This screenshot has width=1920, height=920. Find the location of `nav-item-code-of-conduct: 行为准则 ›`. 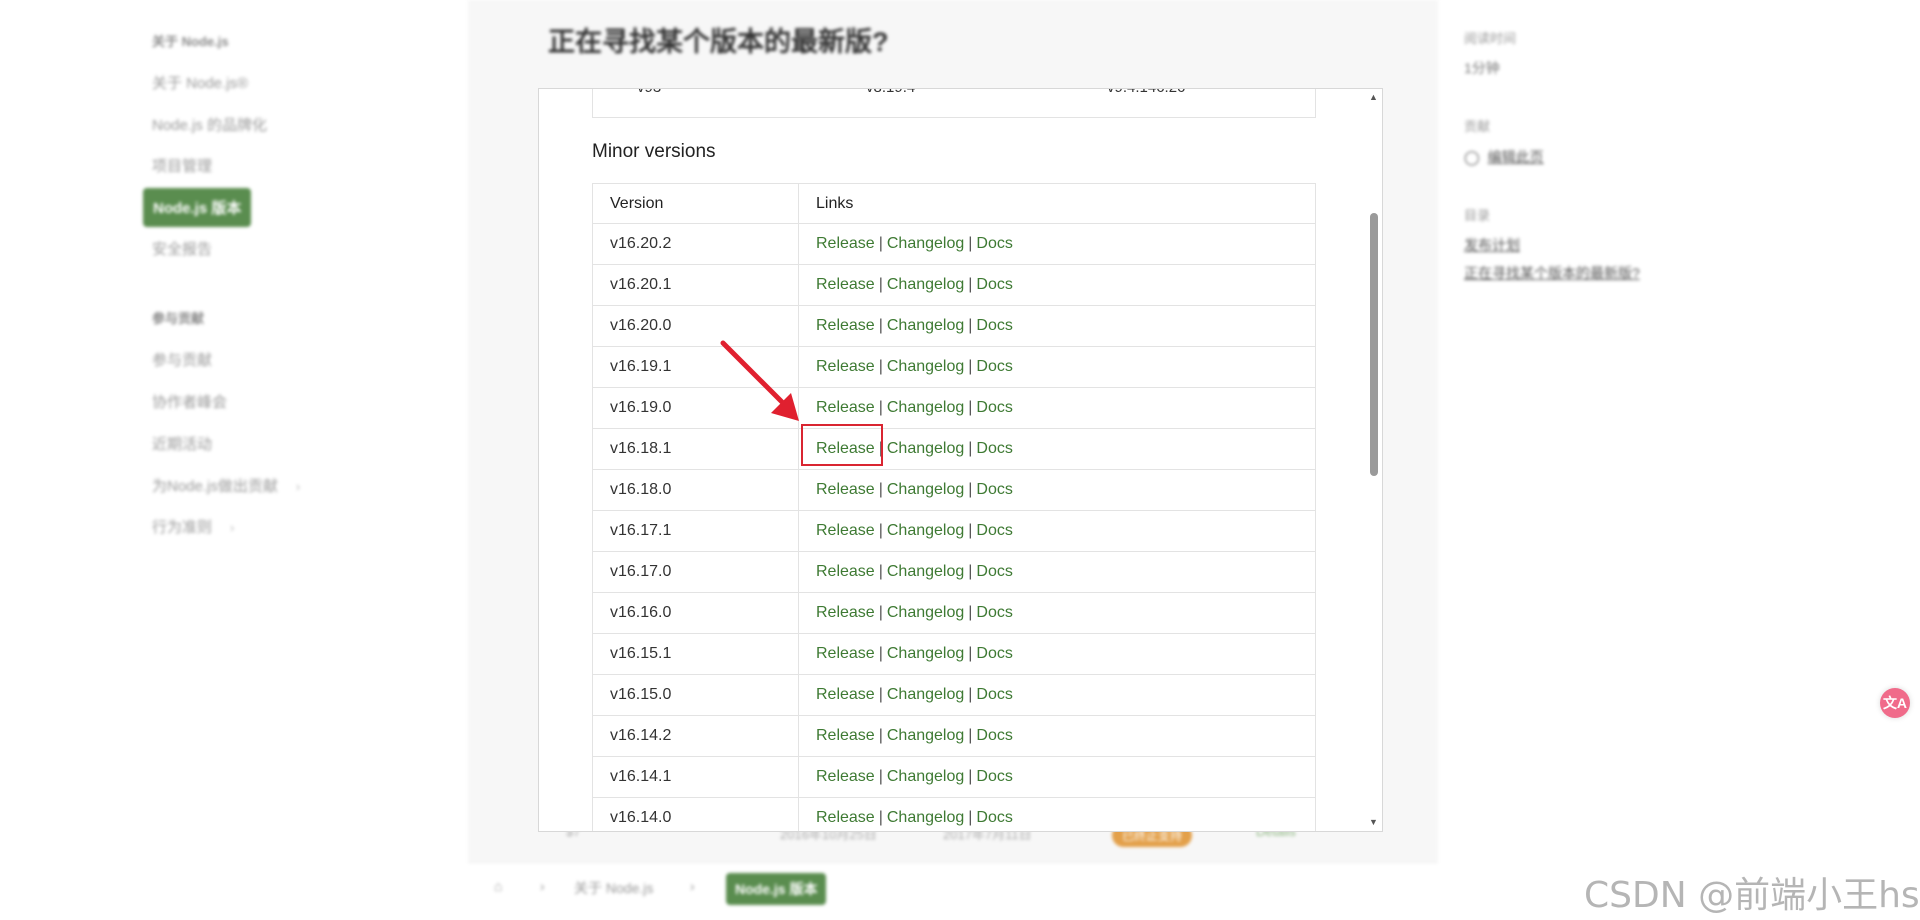

nav-item-code-of-conduct: 行为准则 › is located at coordinates (193, 526).